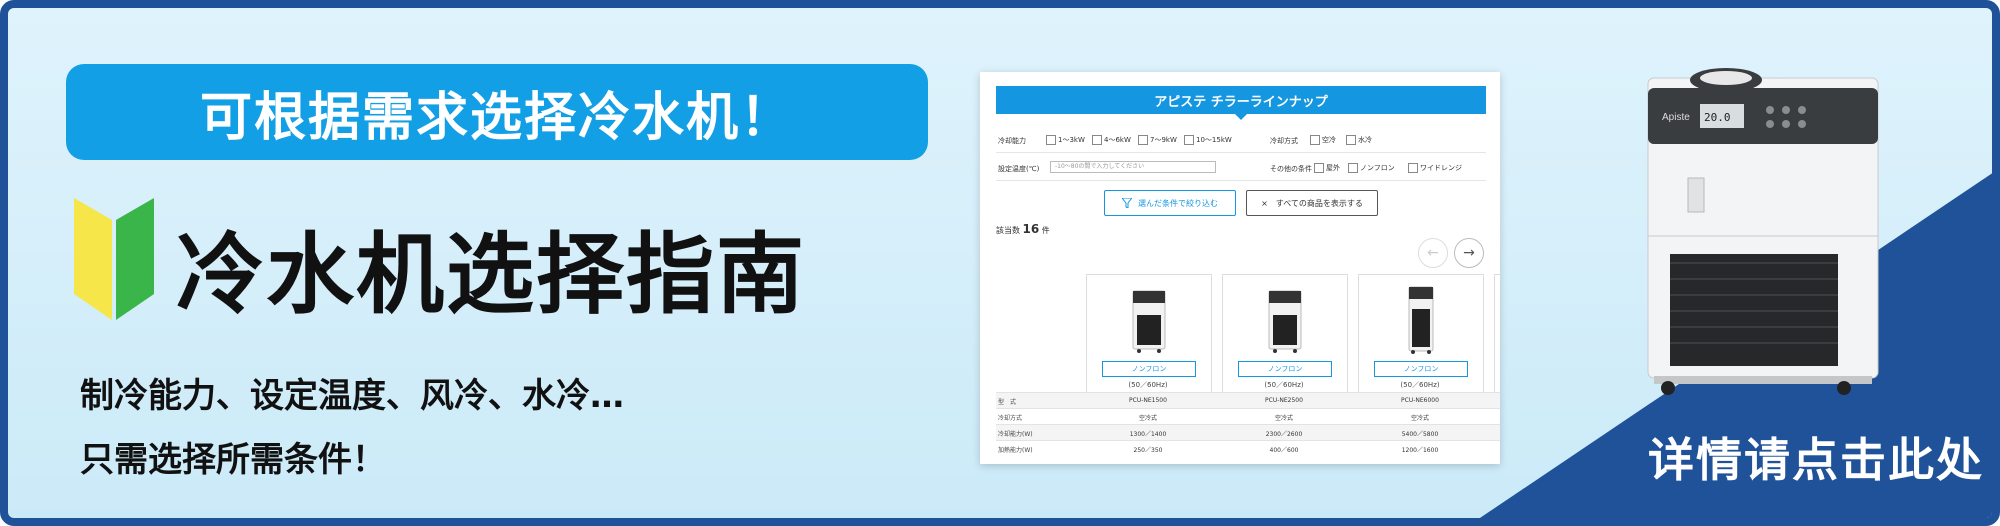 This screenshot has width=2000, height=526. I want to click on prev-arrow-icon: ←, so click(1433, 253).